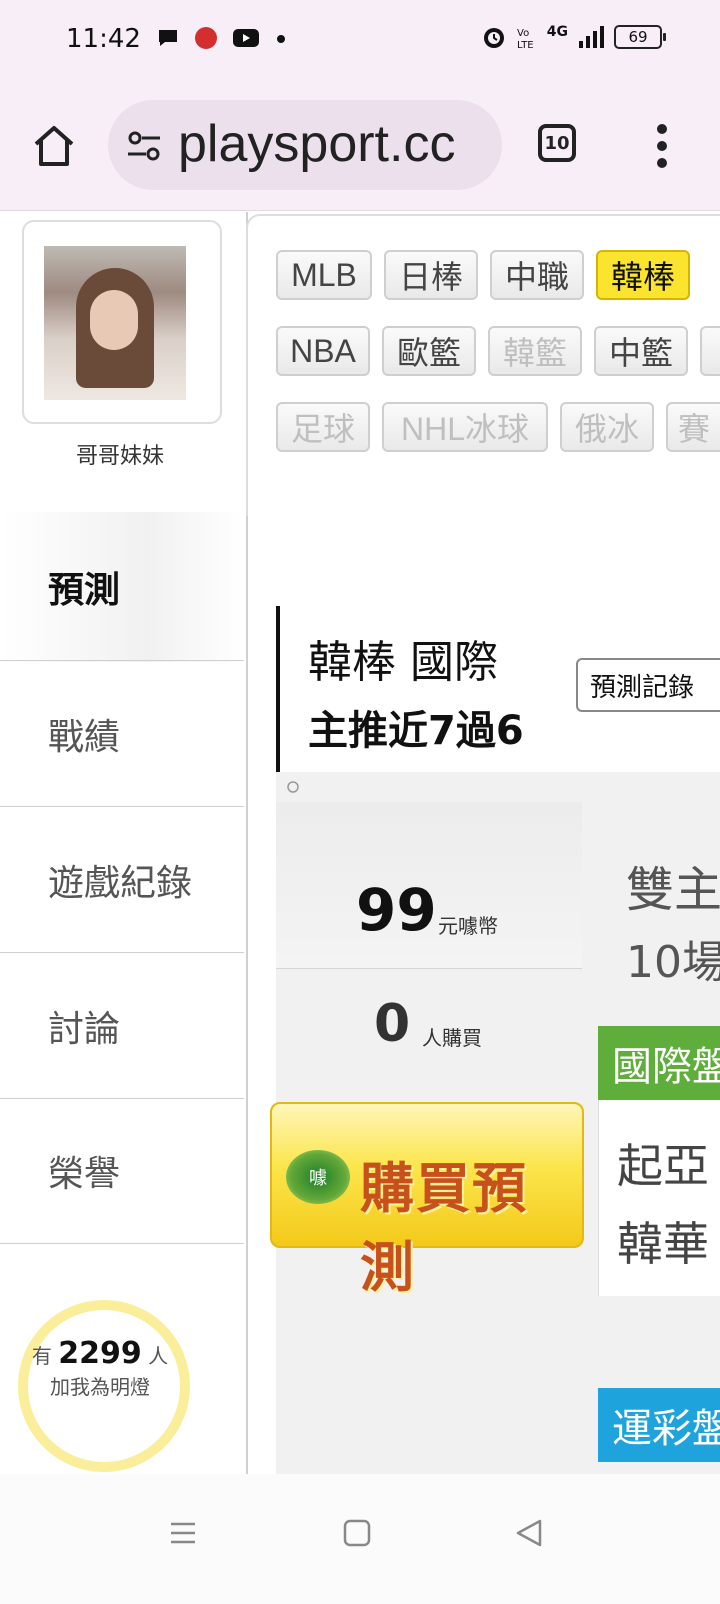 The height and width of the screenshot is (1604, 720). What do you see at coordinates (168, 38) in the screenshot?
I see `chat-bubble-icon` at bounding box center [168, 38].